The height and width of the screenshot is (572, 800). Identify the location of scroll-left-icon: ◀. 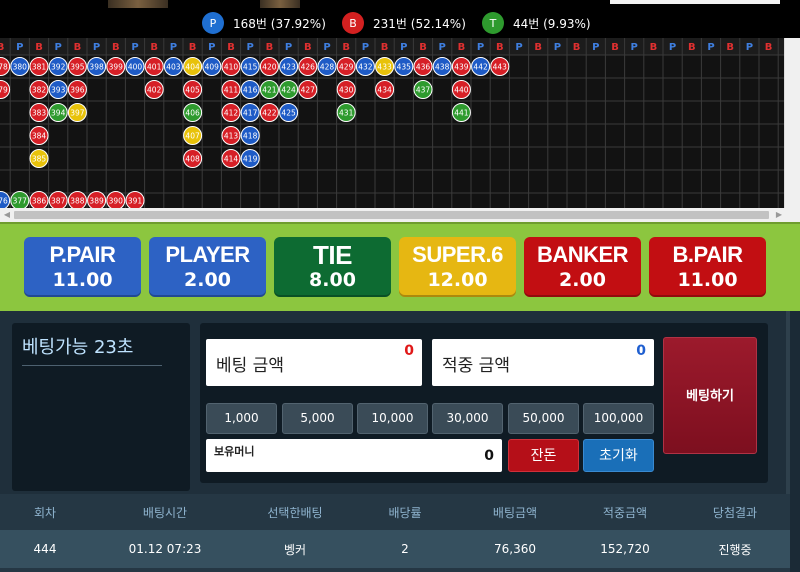
(7, 215).